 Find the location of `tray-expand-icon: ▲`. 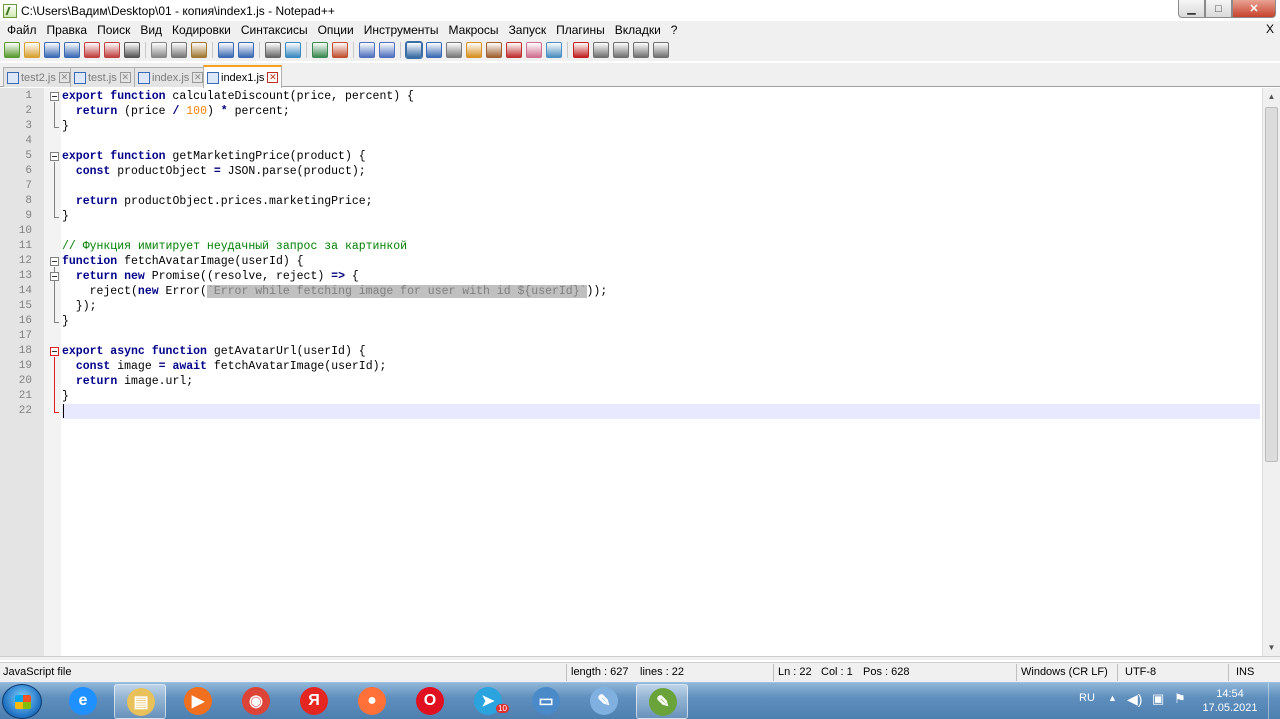

tray-expand-icon: ▲ is located at coordinates (1112, 706).